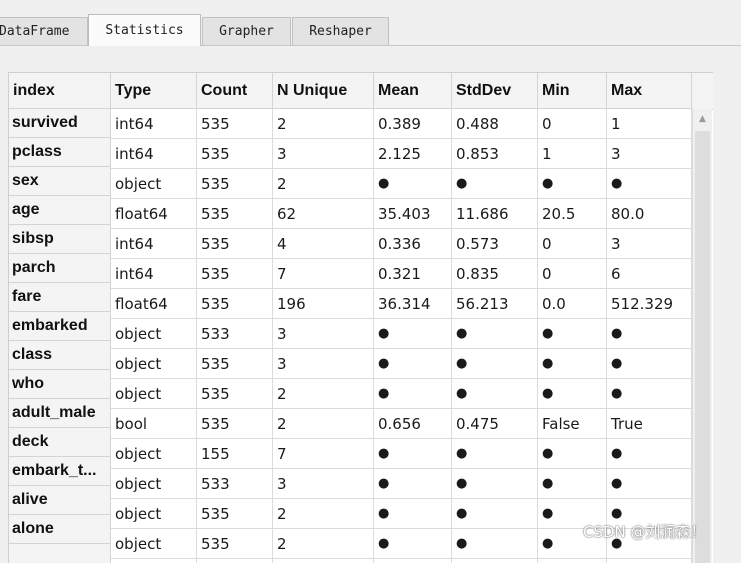 This screenshot has width=741, height=563. I want to click on table-cell: 35.403, so click(413, 214).